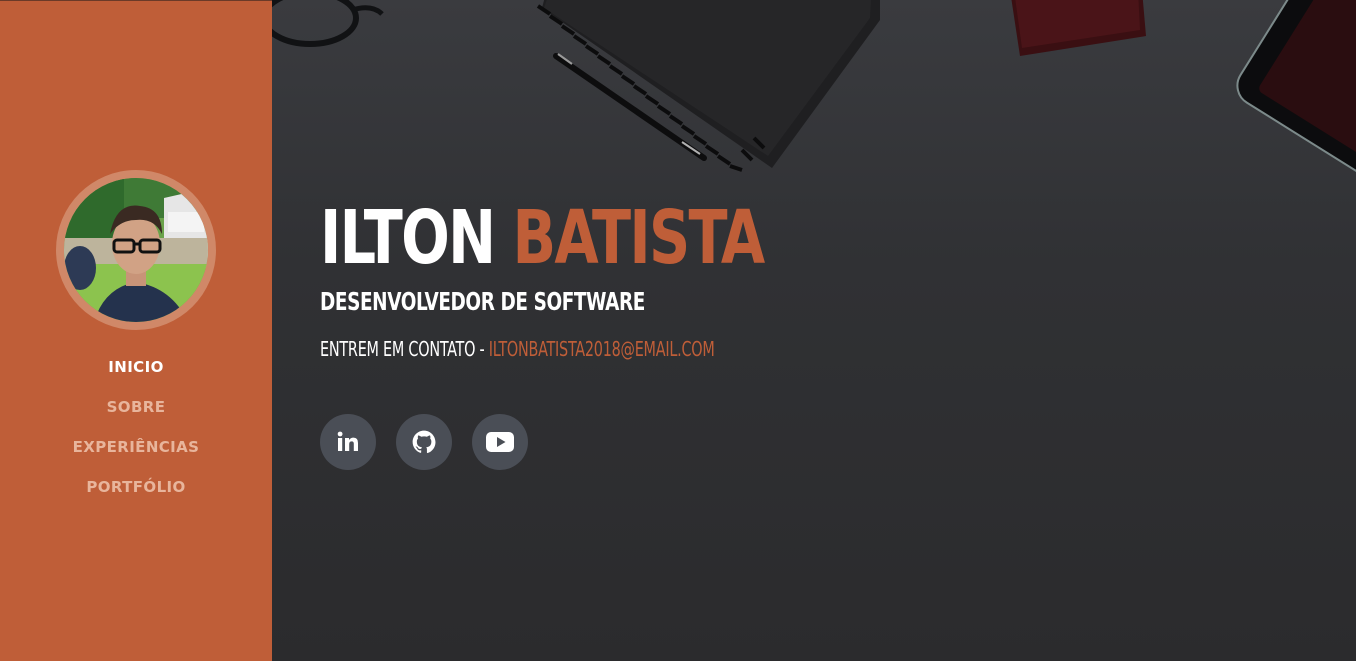 This screenshot has height=661, width=1356. Describe the element at coordinates (404, 349) in the screenshot. I see `contact-prefix: ENTREM EM CONTATO -` at that location.